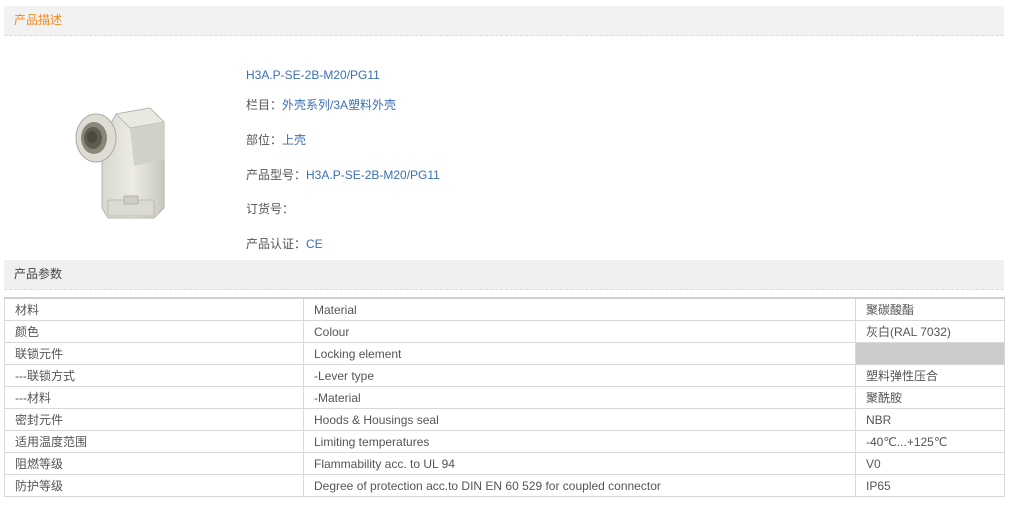 The image size is (1010, 514). What do you see at coordinates (579, 397) in the screenshot?
I see `param-name-en: -Material` at bounding box center [579, 397].